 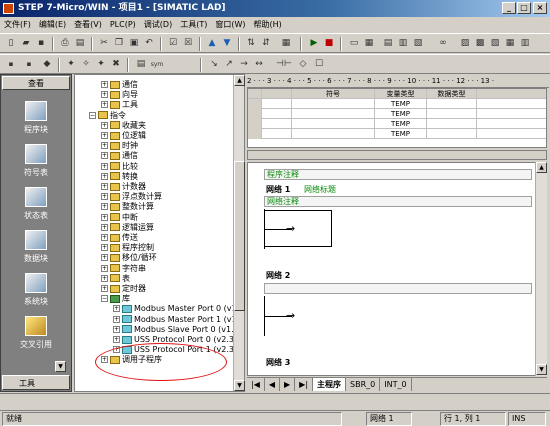 What do you see at coordinates (278, 362) in the screenshot?
I see `network-3-label: 网络 3` at bounding box center [278, 362].